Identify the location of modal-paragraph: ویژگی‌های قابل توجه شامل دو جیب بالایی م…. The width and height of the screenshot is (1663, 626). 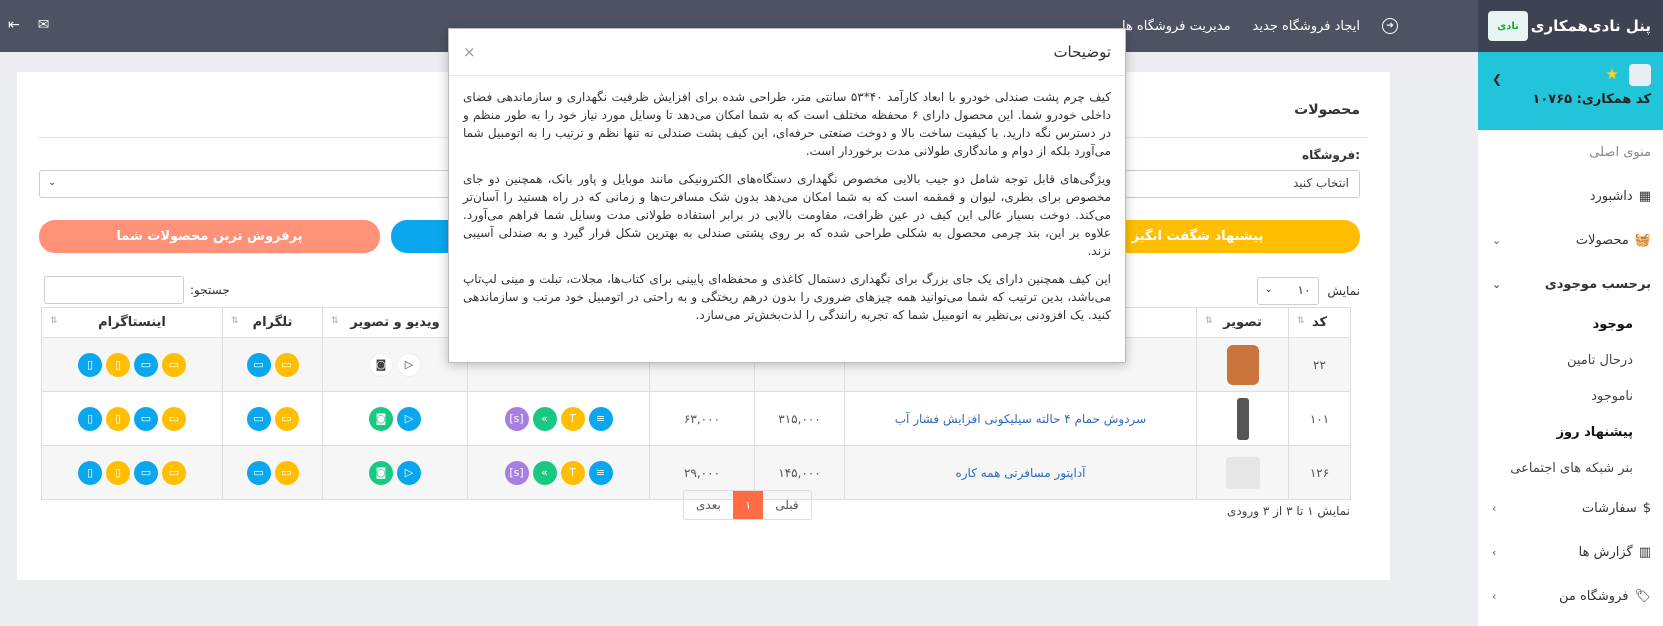
(787, 215).